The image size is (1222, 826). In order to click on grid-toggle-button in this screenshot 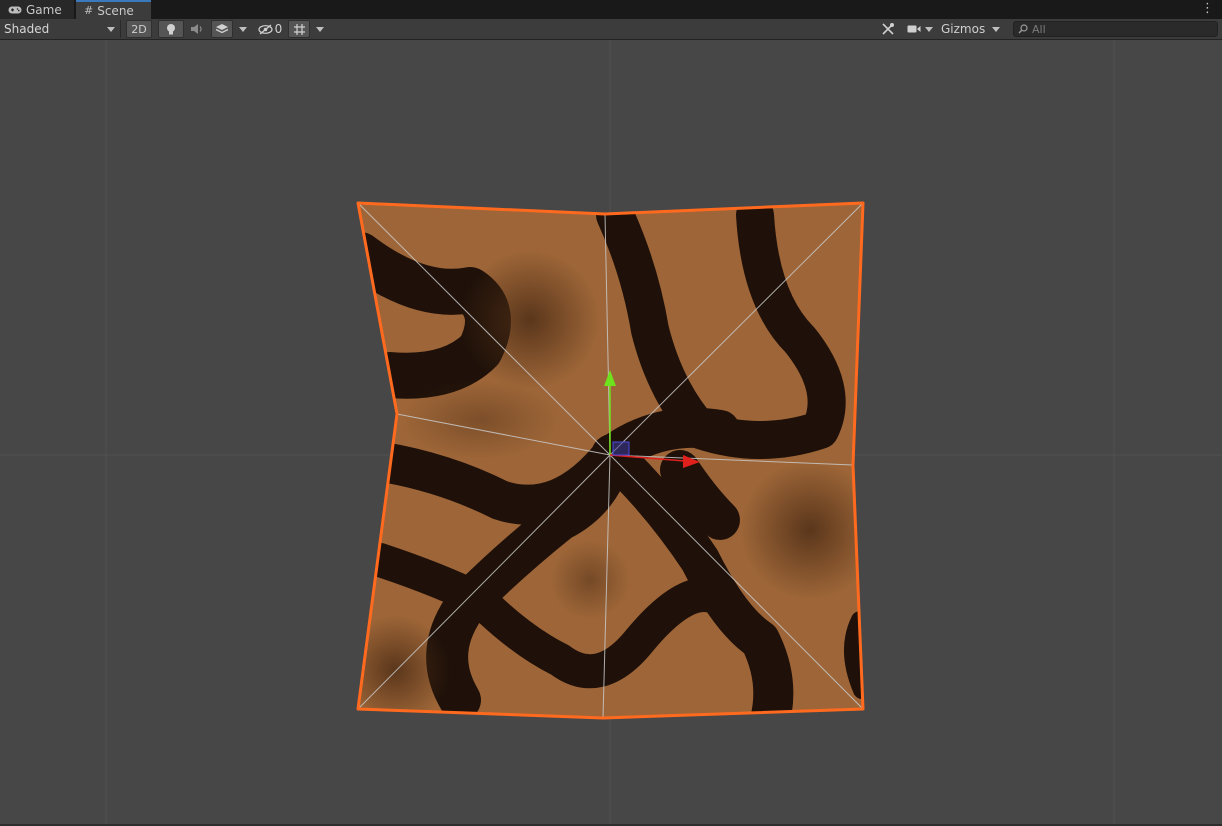, I will do `click(299, 29)`.